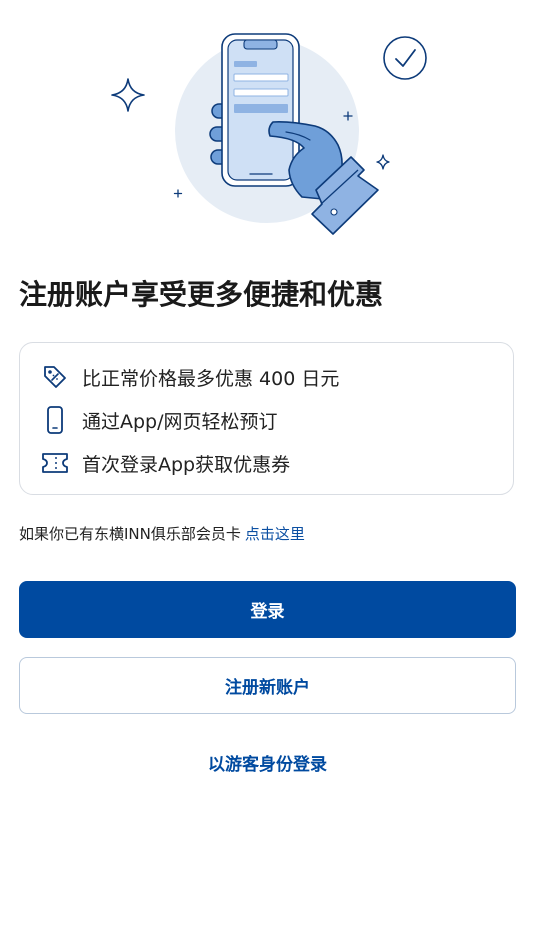 The height and width of the screenshot is (951, 535). Describe the element at coordinates (186, 464) in the screenshot. I see `benefit-text: 首次登录App获取优惠券` at that location.